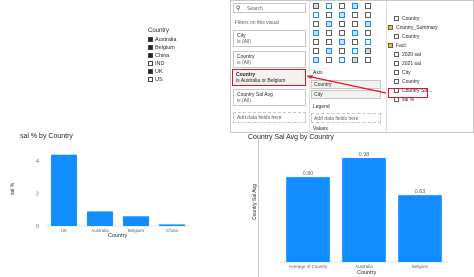 The height and width of the screenshot is (277, 474). What do you see at coordinates (364, 266) in the screenshot?
I see `x-tick-label: Australia` at bounding box center [364, 266].